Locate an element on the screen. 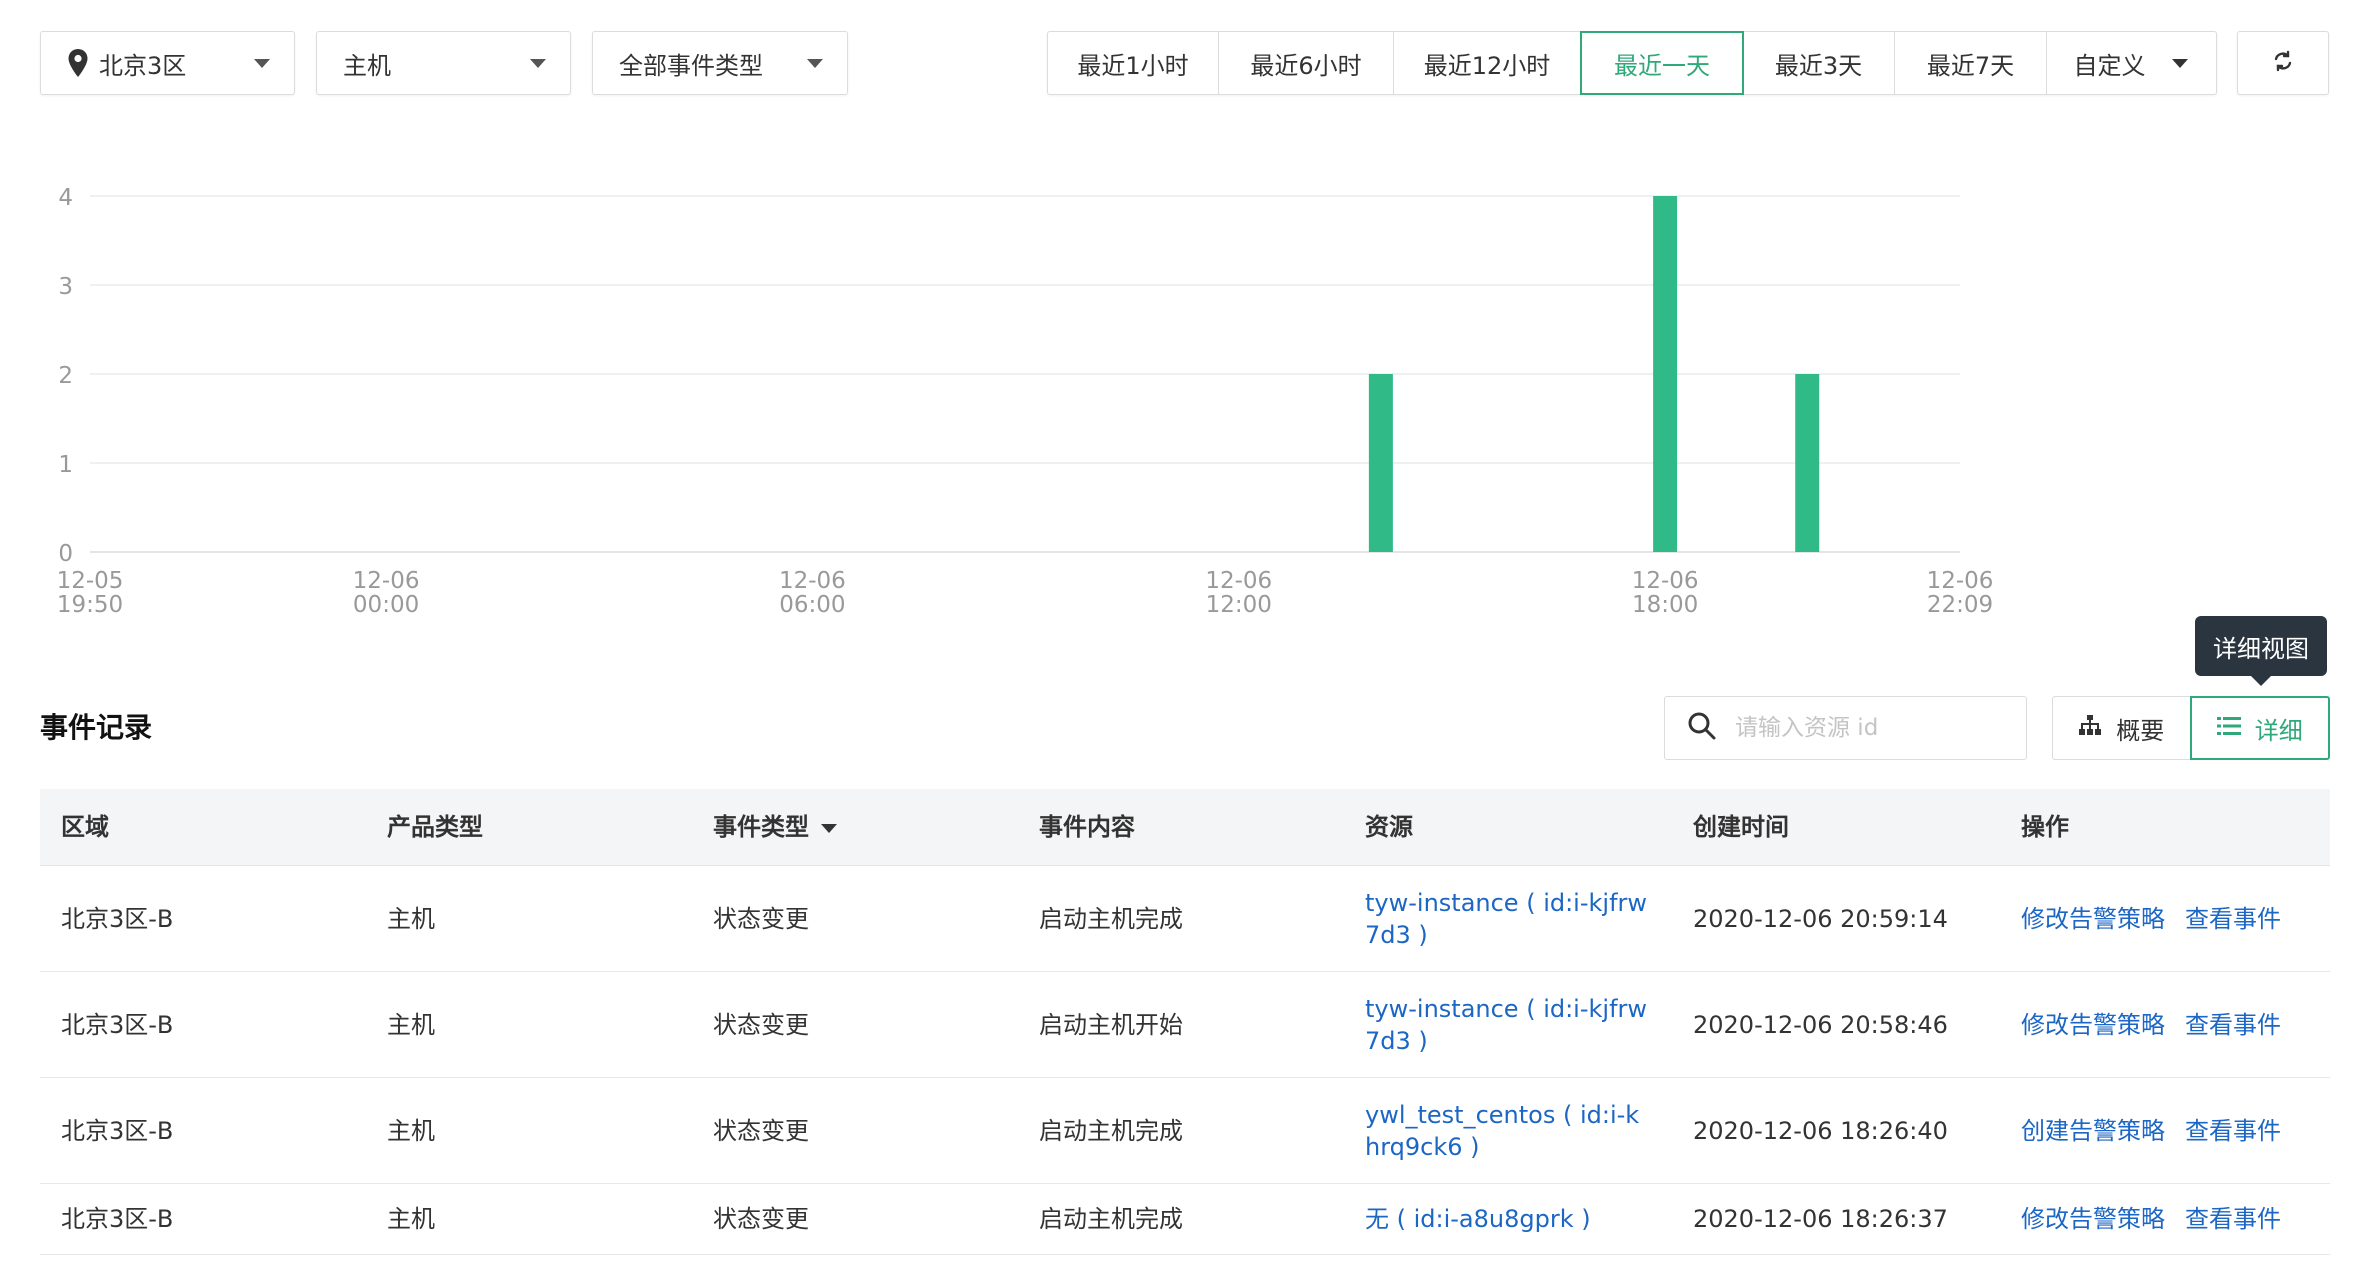 The width and height of the screenshot is (2371, 1264). column-header-event-type-label: 事件类型 is located at coordinates (761, 827).